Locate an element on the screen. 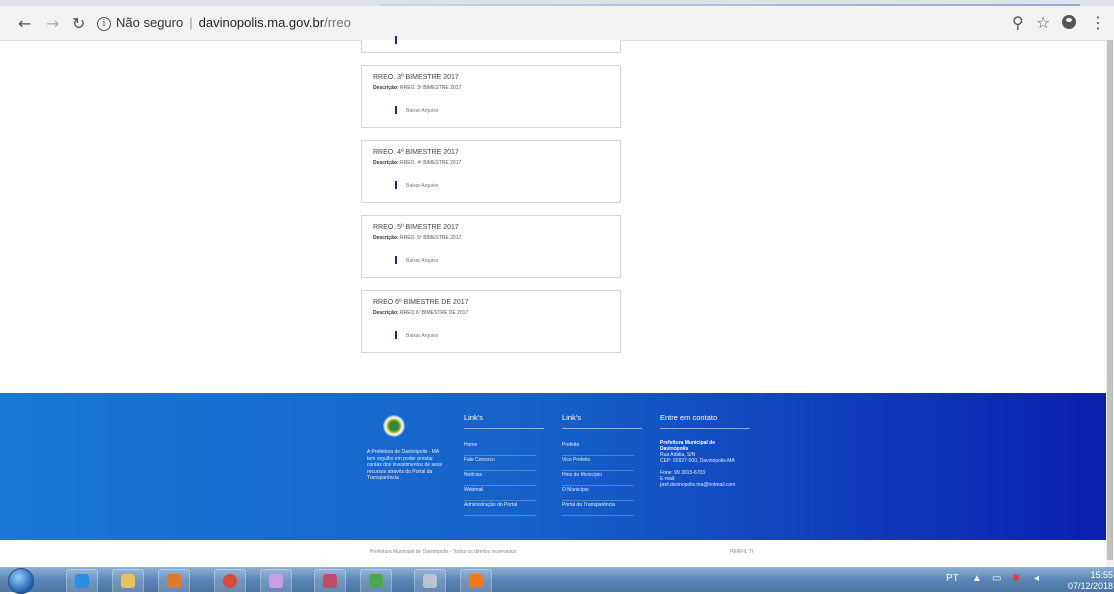 This screenshot has width=1114, height=594. taskbar-clock: 15:55 07/12/2018 is located at coordinates (1090, 581).